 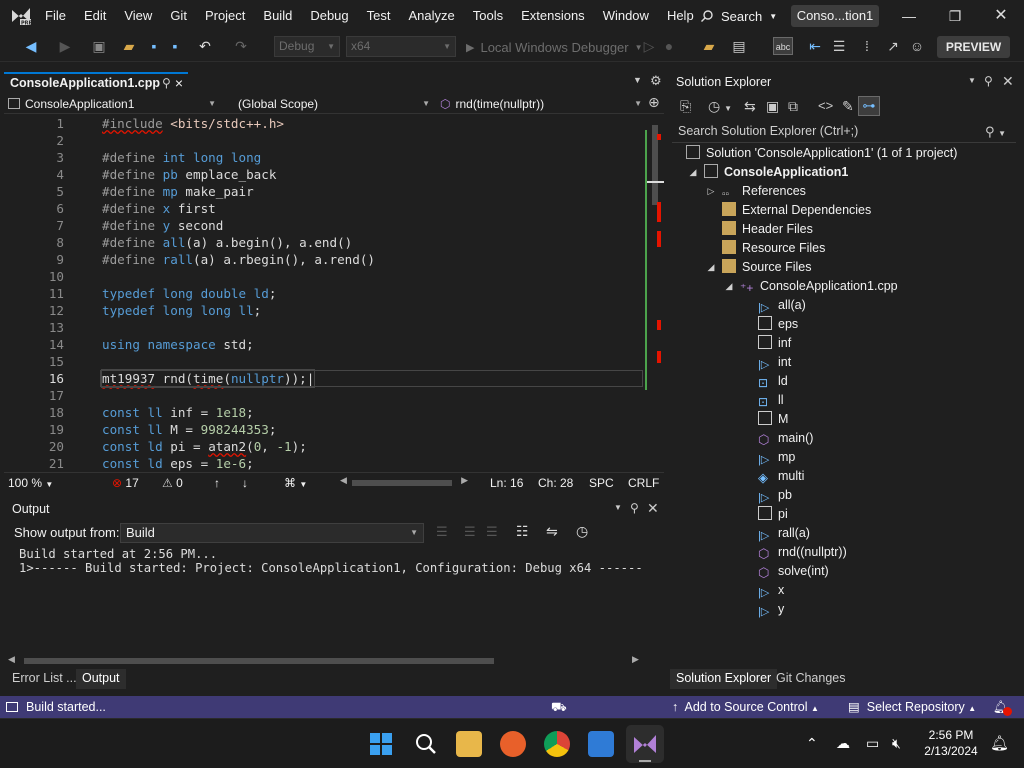 I want to click on menu-tools: Tools, so click(x=488, y=16).